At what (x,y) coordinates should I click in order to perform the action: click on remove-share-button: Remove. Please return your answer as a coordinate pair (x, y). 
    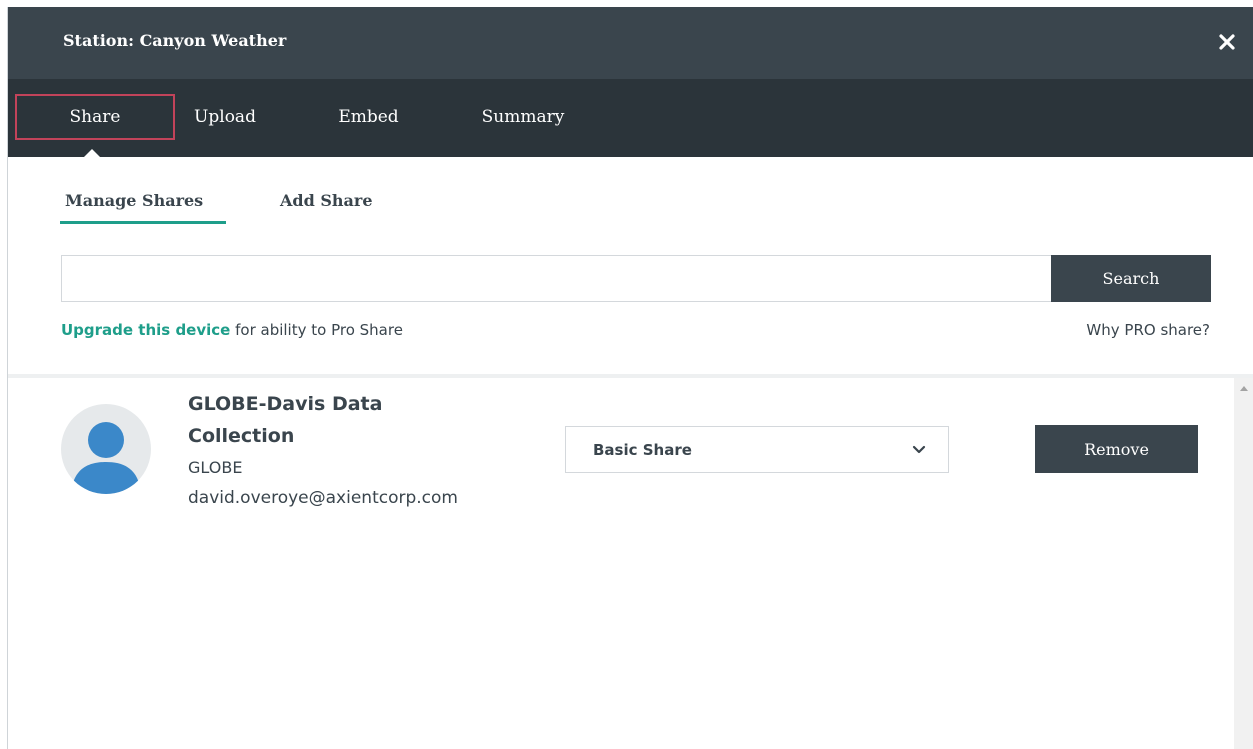
    Looking at the image, I should click on (1116, 449).